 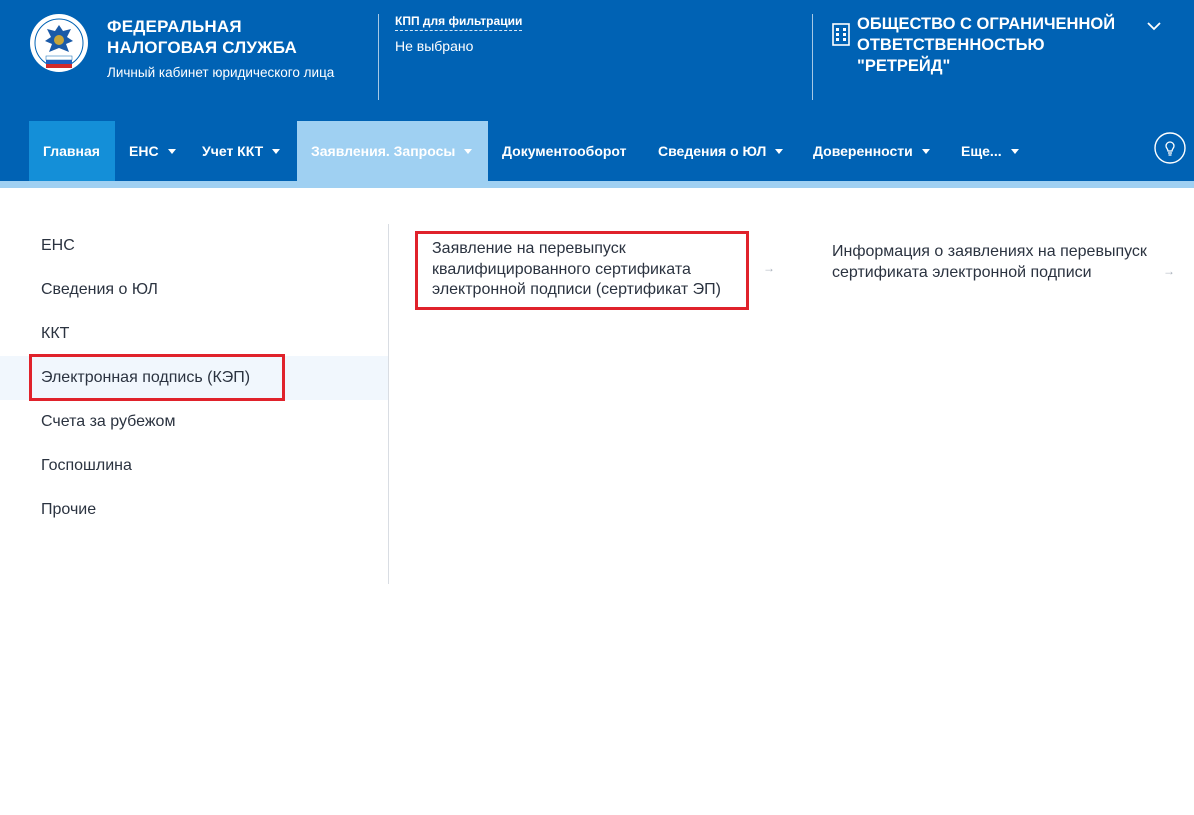 I want to click on nav-item-label: Учет ККТ, so click(x=233, y=151).